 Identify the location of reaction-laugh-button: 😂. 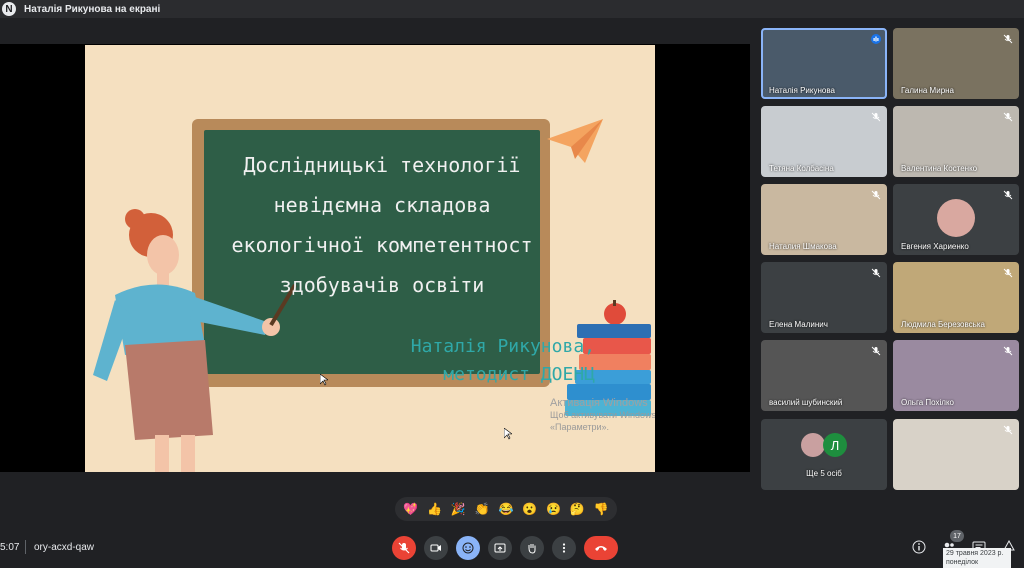
(506, 509).